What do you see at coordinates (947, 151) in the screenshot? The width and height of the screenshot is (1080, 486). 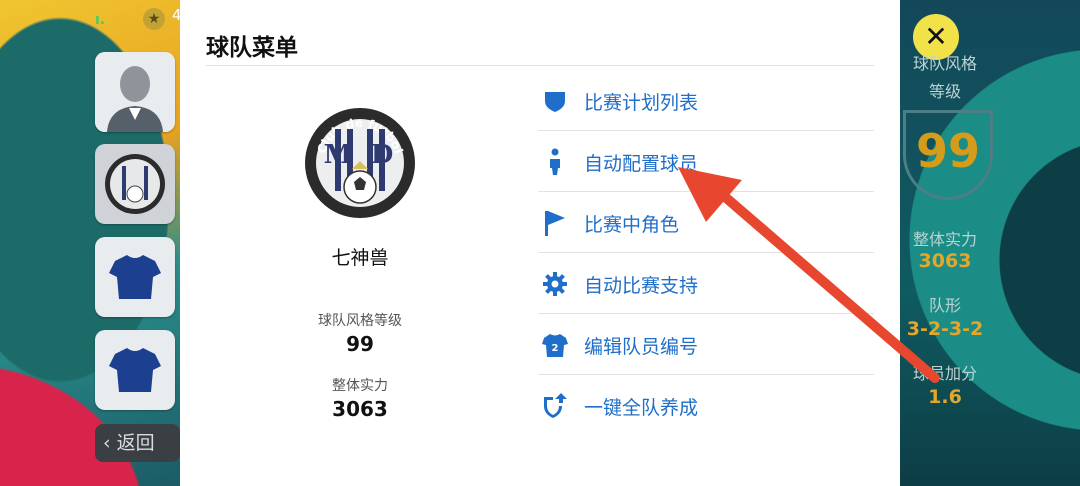 I see `rating-value: 99` at bounding box center [947, 151].